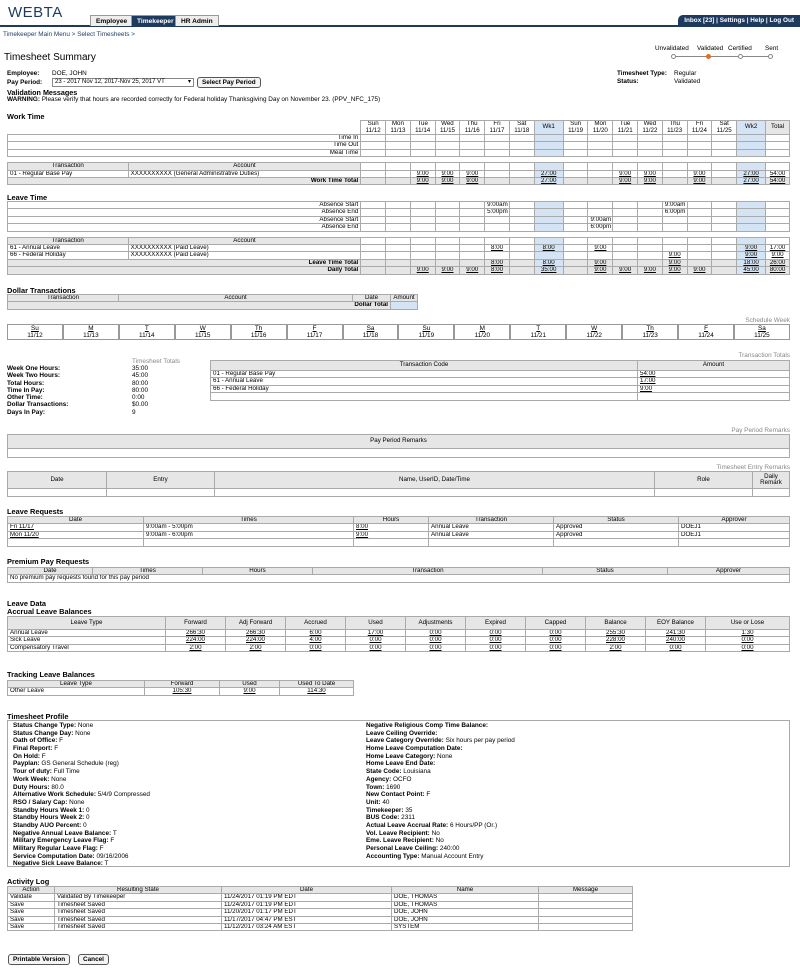 The image size is (800, 970). I want to click on total-value: 80:00, so click(140, 390).